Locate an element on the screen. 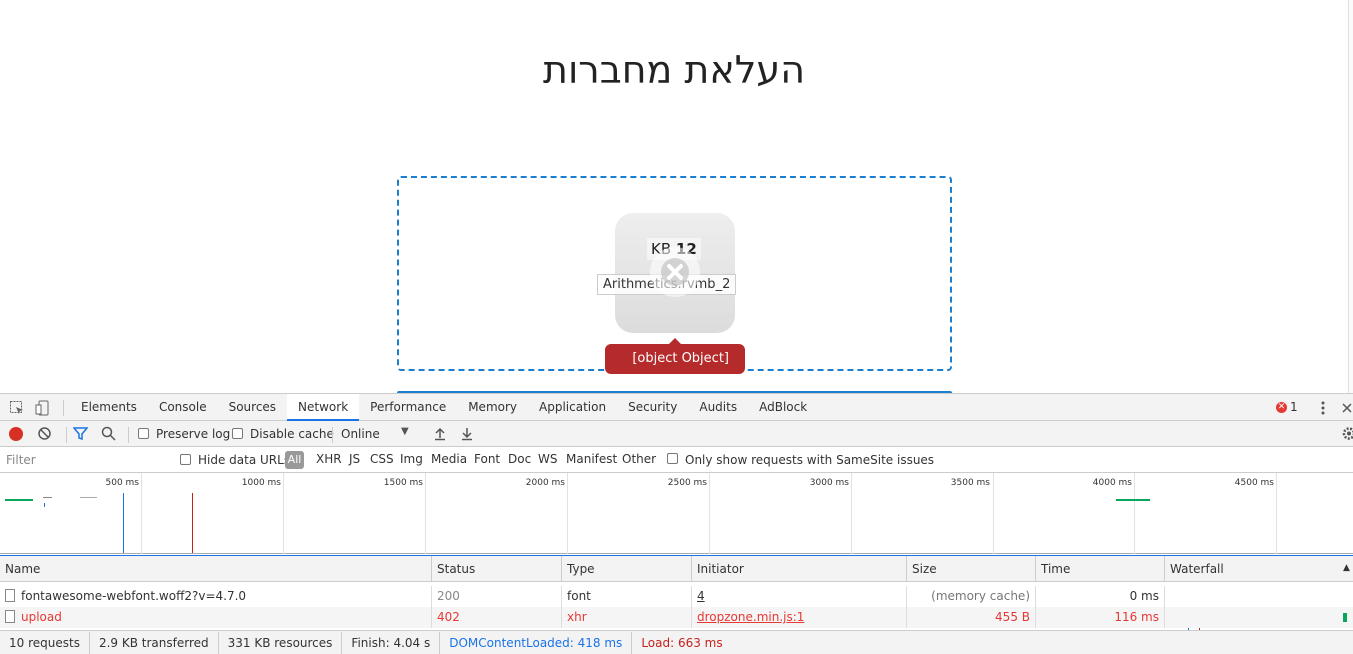 This screenshot has height=654, width=1353. search-icon is located at coordinates (108, 435).